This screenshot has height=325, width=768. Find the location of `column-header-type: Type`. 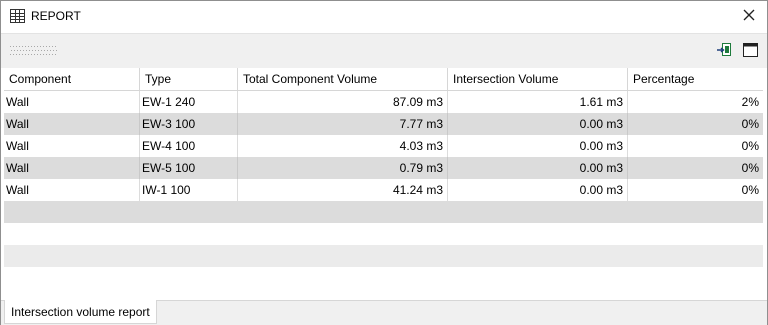

column-header-type: Type is located at coordinates (189, 79).